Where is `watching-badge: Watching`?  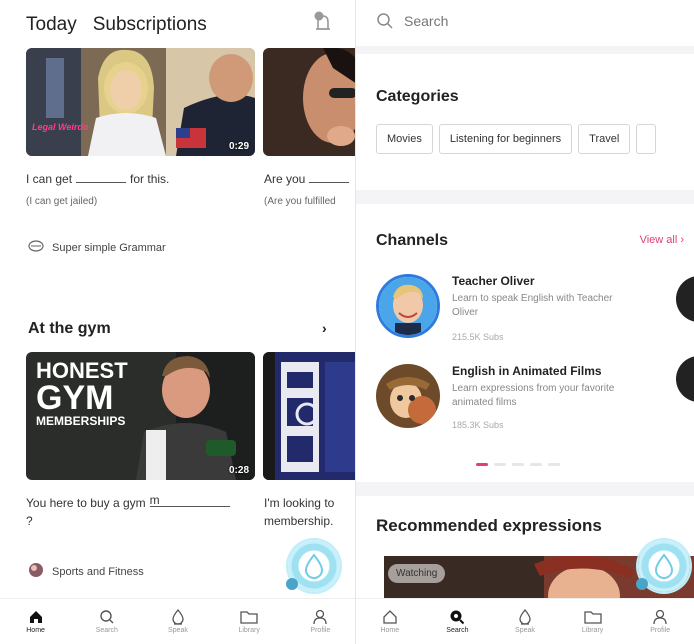
watching-badge: Watching is located at coordinates (417, 573).